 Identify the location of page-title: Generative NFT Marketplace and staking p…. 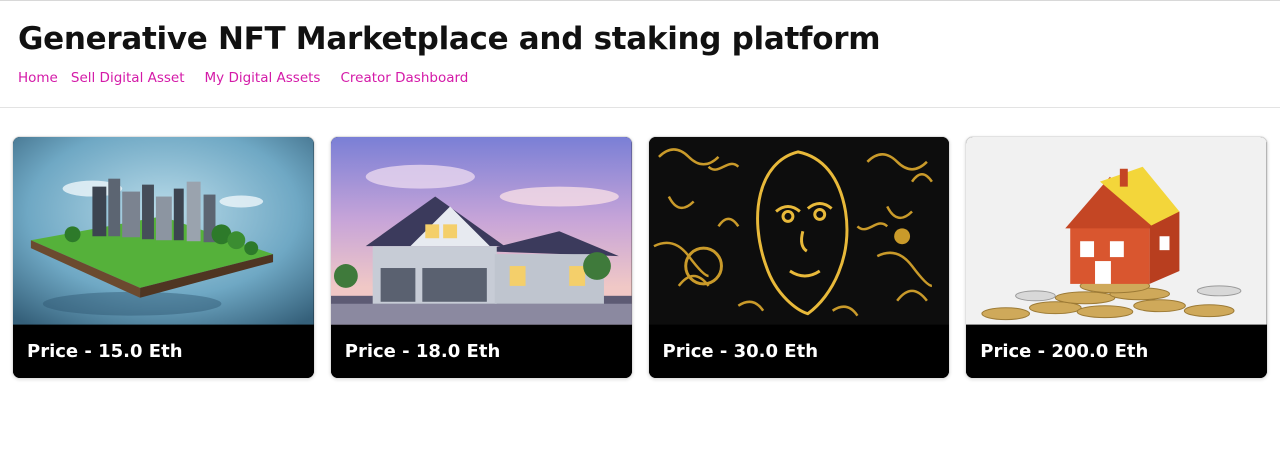
(449, 39).